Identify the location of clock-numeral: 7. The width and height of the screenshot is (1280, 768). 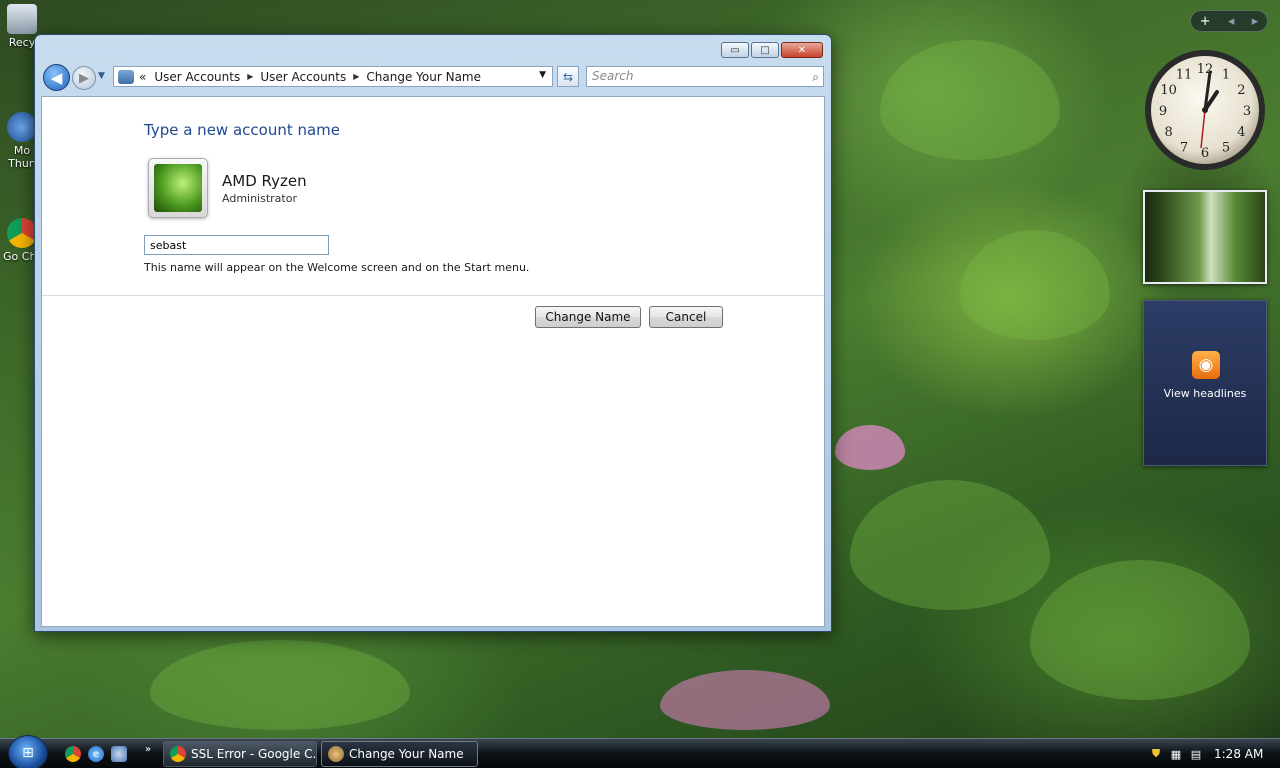
(1184, 147).